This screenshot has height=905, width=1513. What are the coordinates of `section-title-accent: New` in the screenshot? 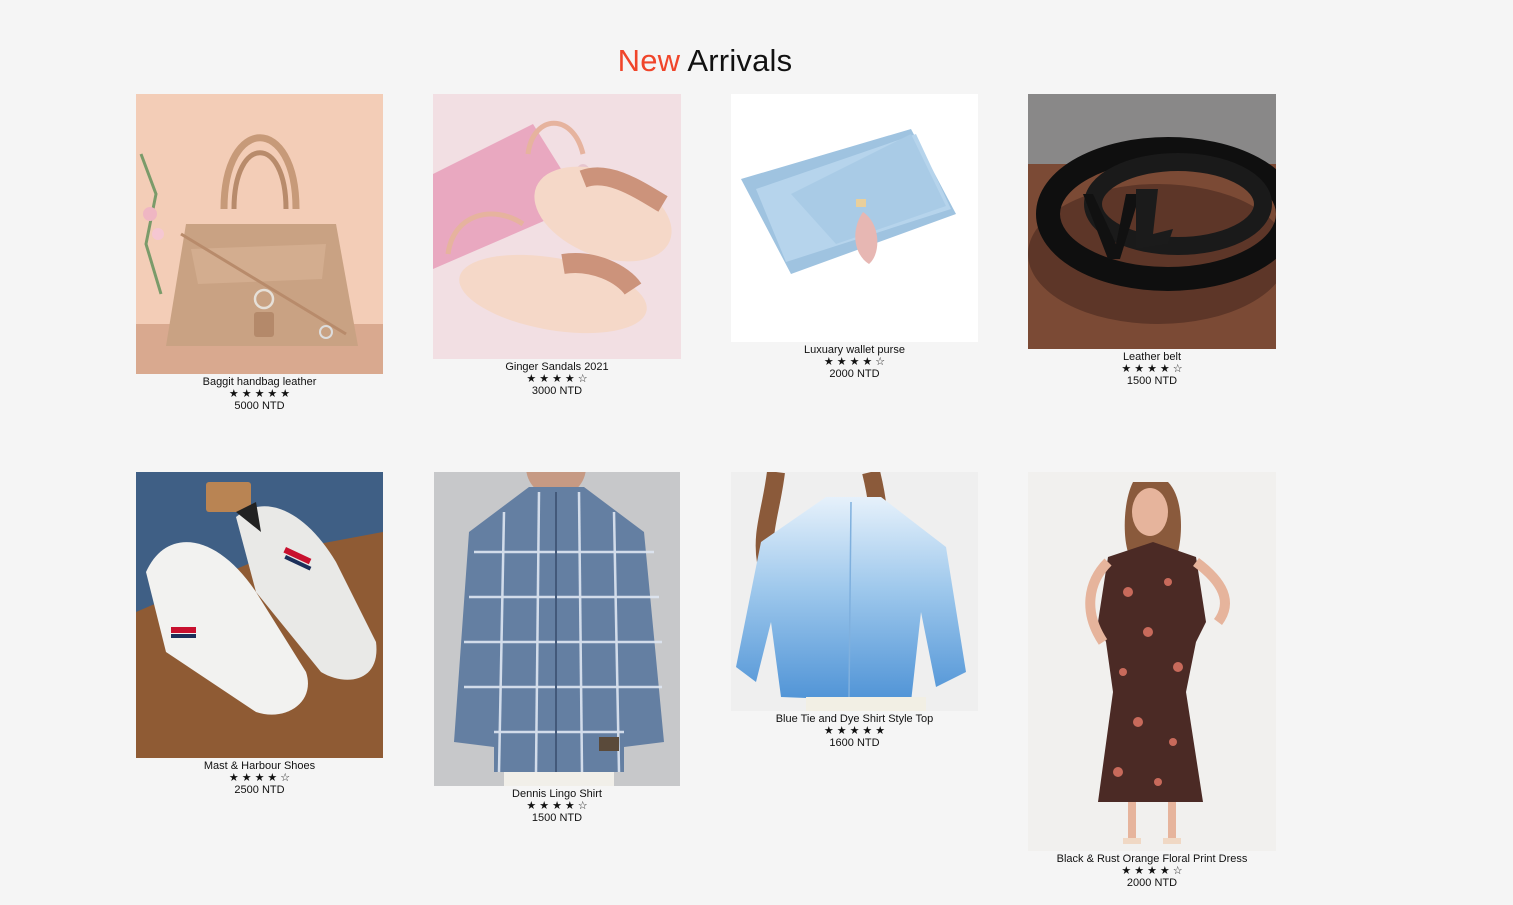 It's located at (649, 60).